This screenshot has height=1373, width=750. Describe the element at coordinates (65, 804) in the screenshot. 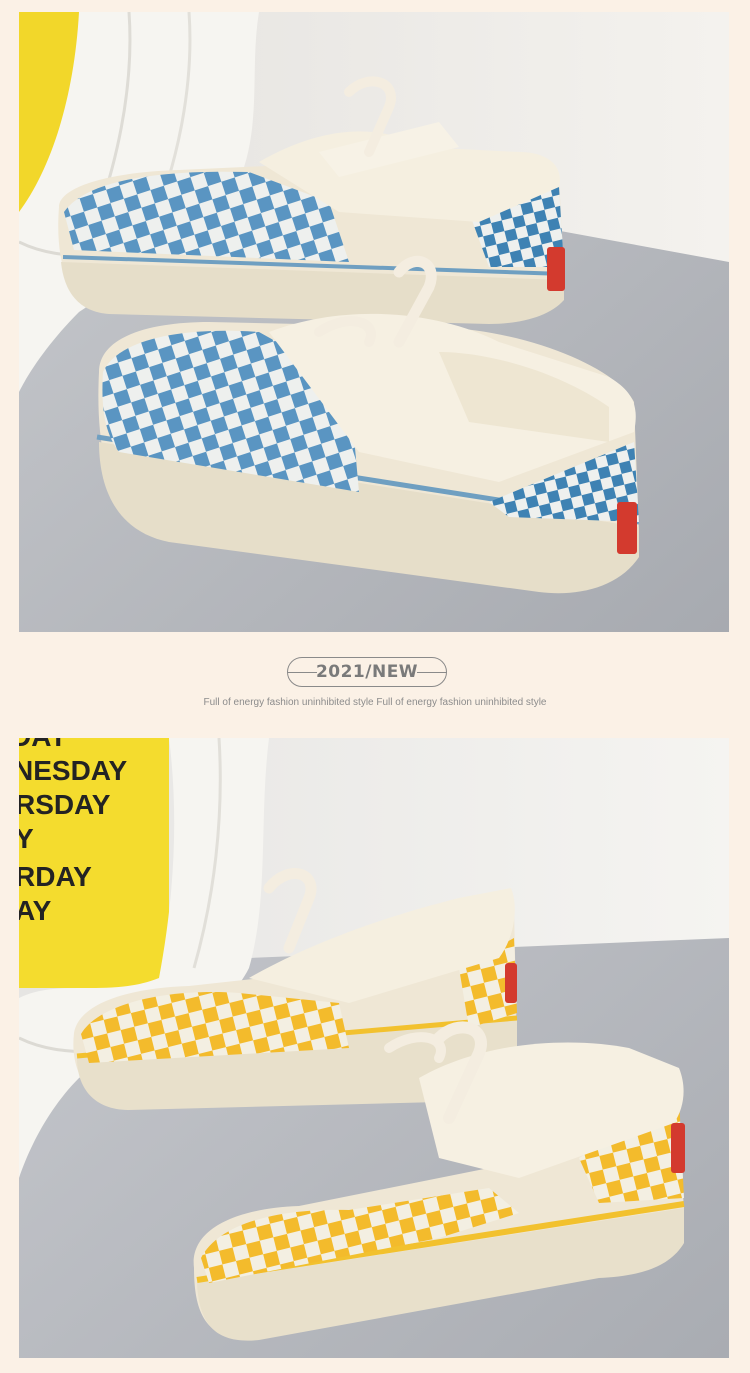

I see `poster-line-3: RSDAY` at that location.